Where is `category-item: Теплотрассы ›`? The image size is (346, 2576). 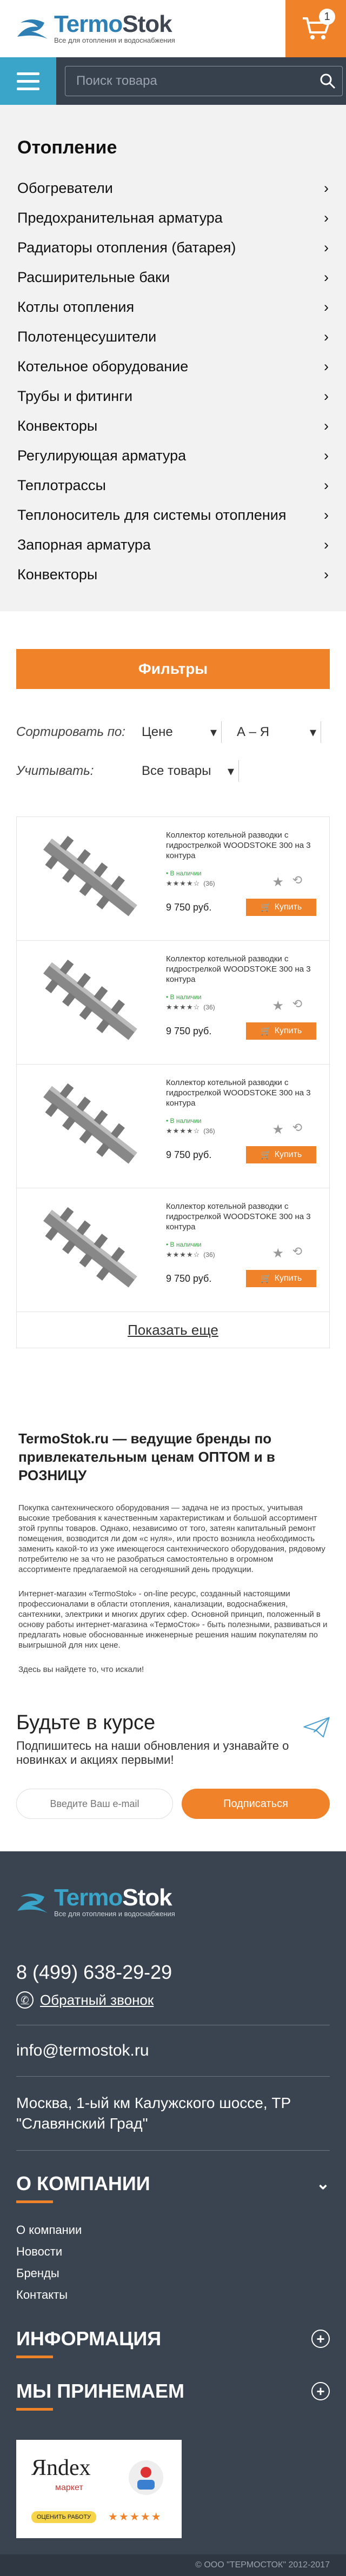
category-item: Теплотрассы › is located at coordinates (173, 485).